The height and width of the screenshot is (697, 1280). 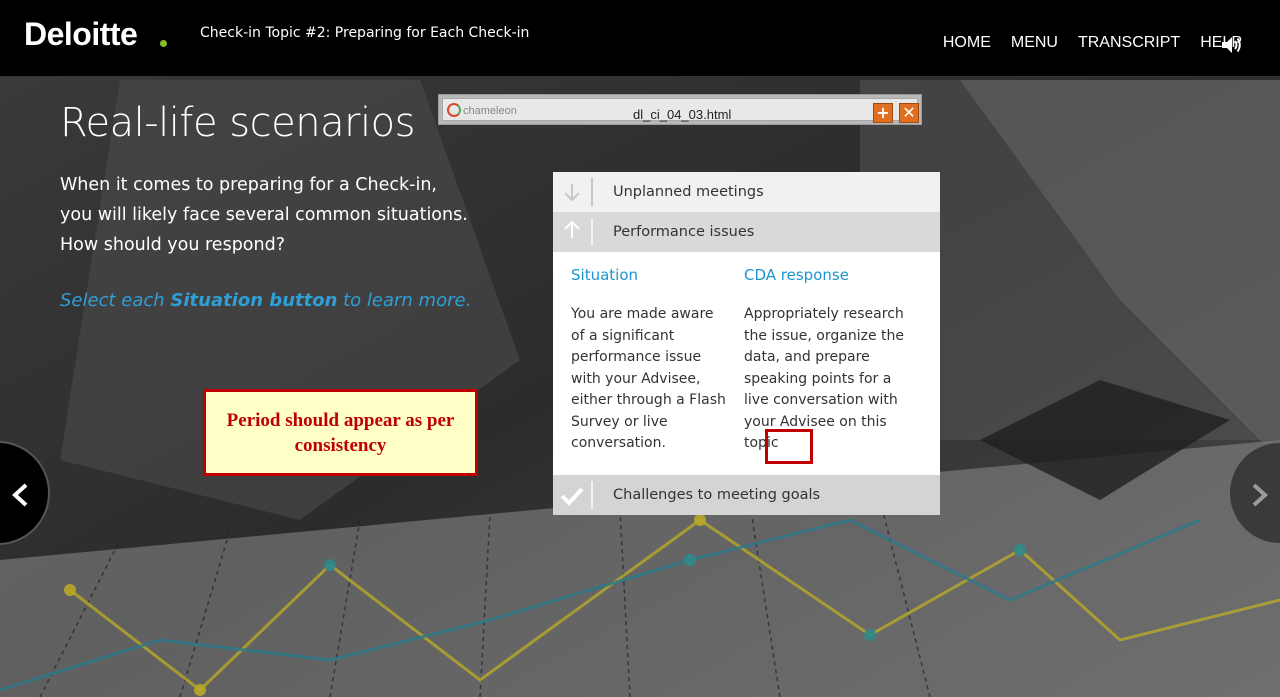 What do you see at coordinates (789, 446) in the screenshot?
I see `missing-period-marker` at bounding box center [789, 446].